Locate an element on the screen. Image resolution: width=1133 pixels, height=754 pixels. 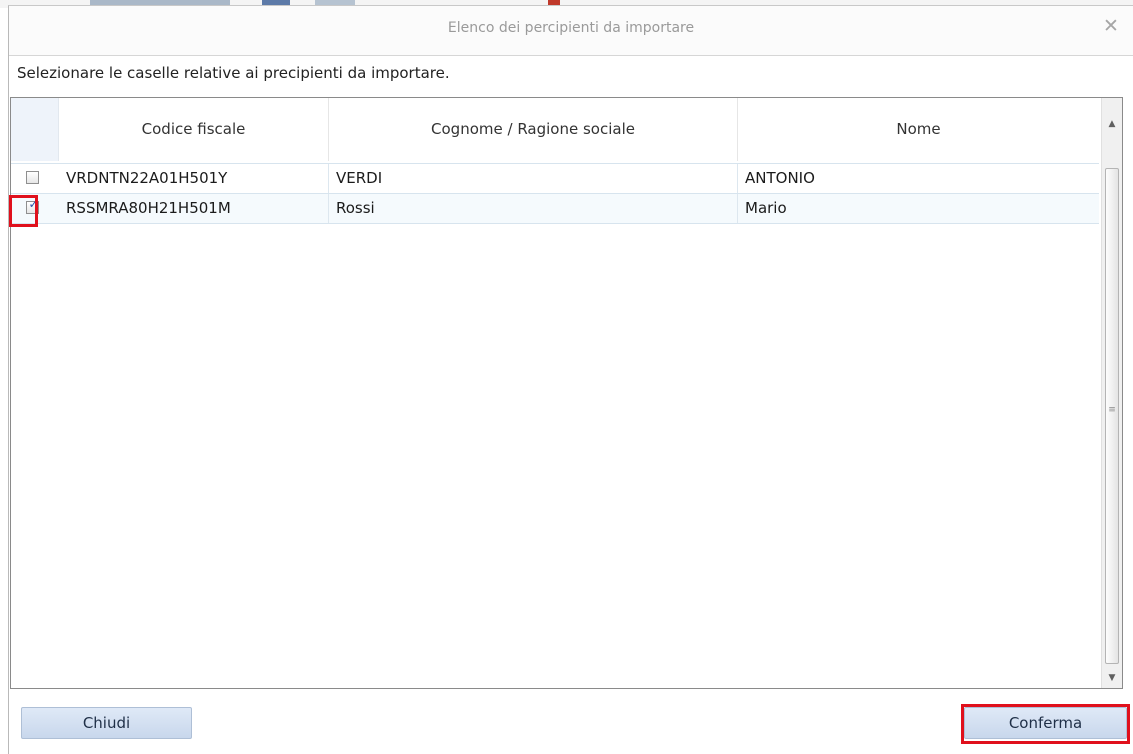
cell-nome: Mario is located at coordinates (766, 208).